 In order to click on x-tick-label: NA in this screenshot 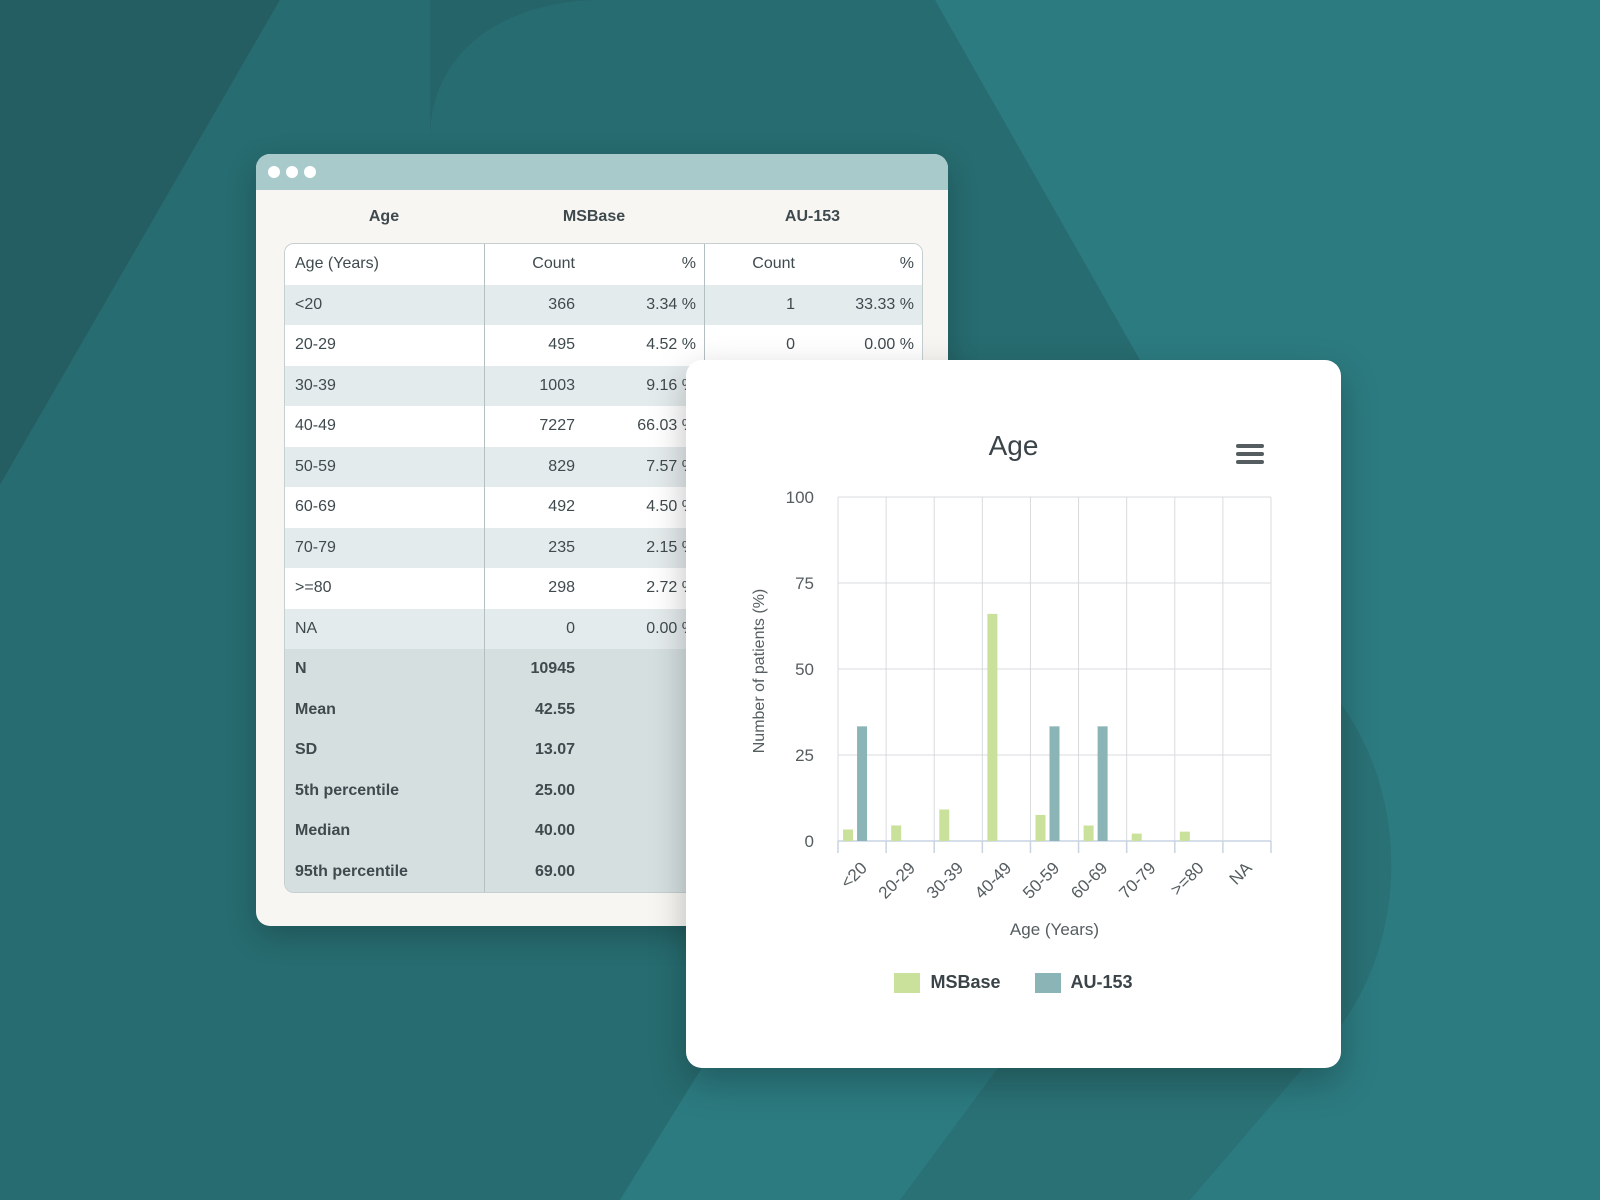, I will do `click(1241, 873)`.